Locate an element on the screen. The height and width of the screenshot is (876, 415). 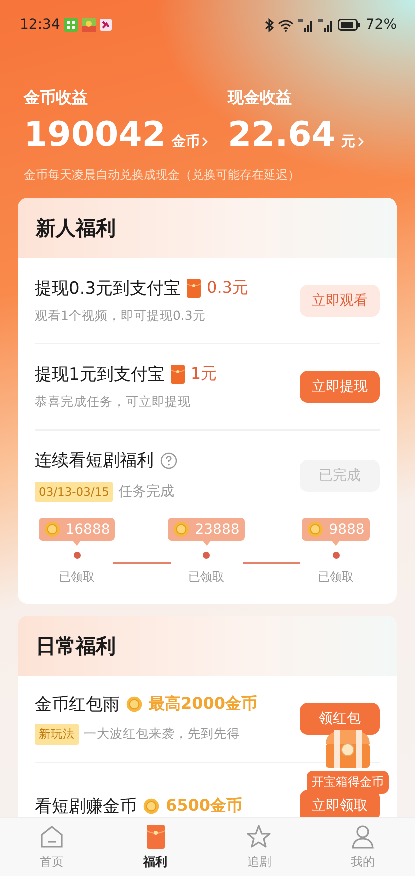
status-time: 12:34 is located at coordinates (40, 25).